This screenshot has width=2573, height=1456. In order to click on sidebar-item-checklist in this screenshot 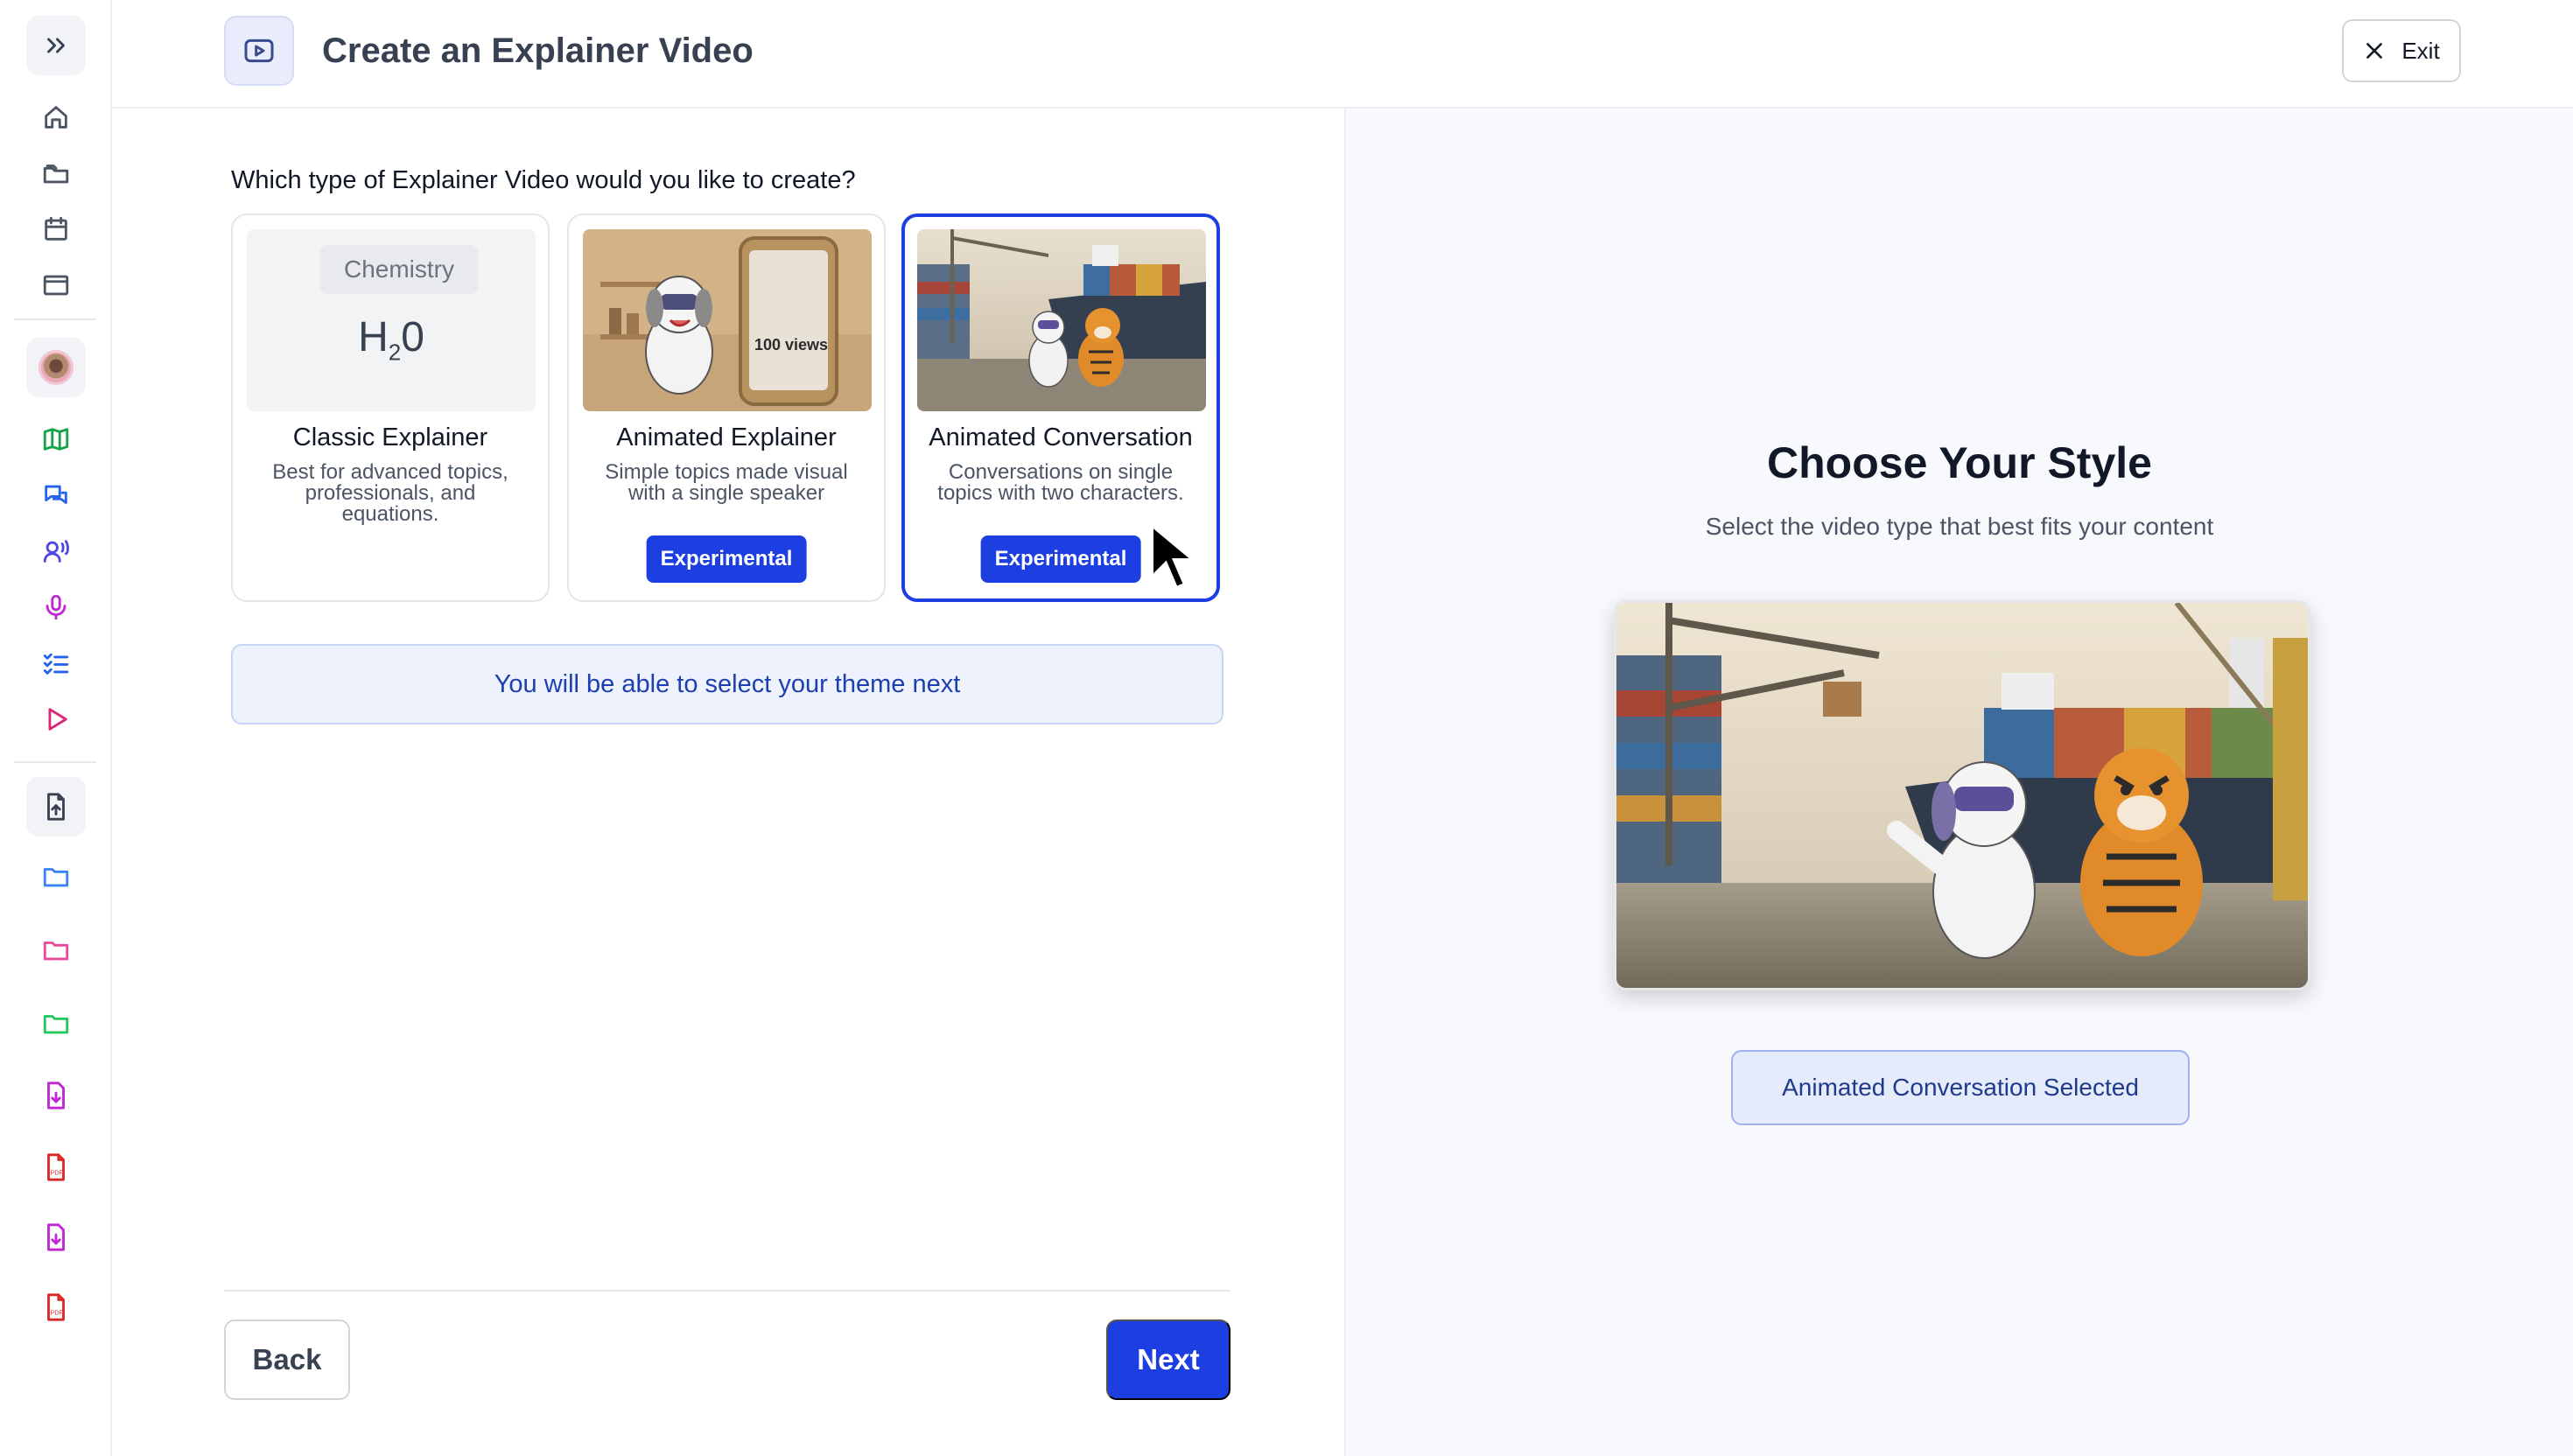, I will do `click(56, 663)`.